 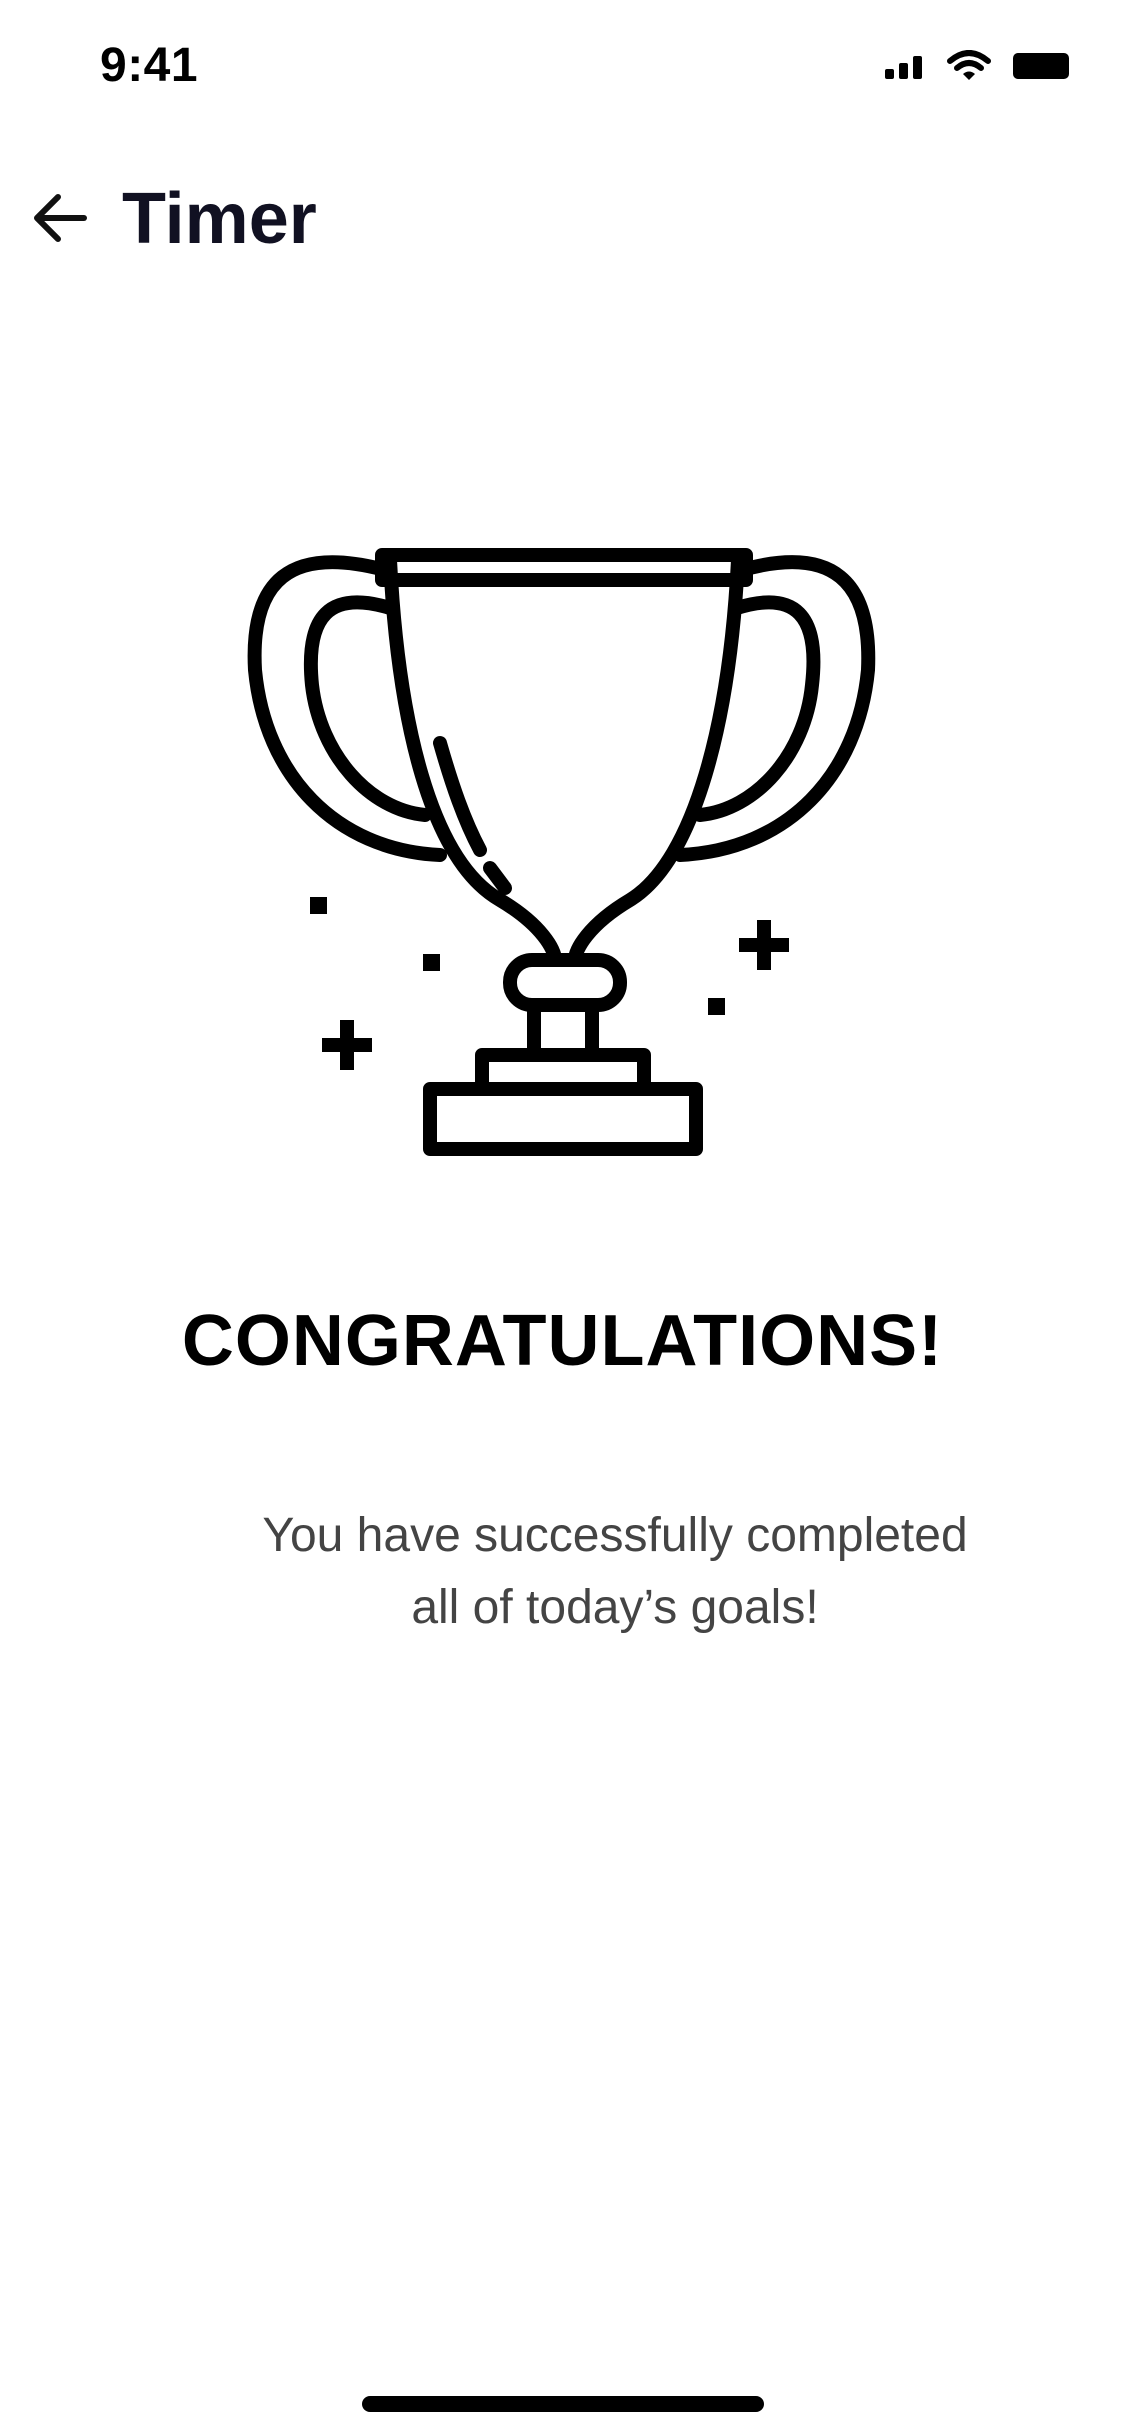 I want to click on congratulations-heading: CONGRATULATIONS!, so click(x=562, y=1341).